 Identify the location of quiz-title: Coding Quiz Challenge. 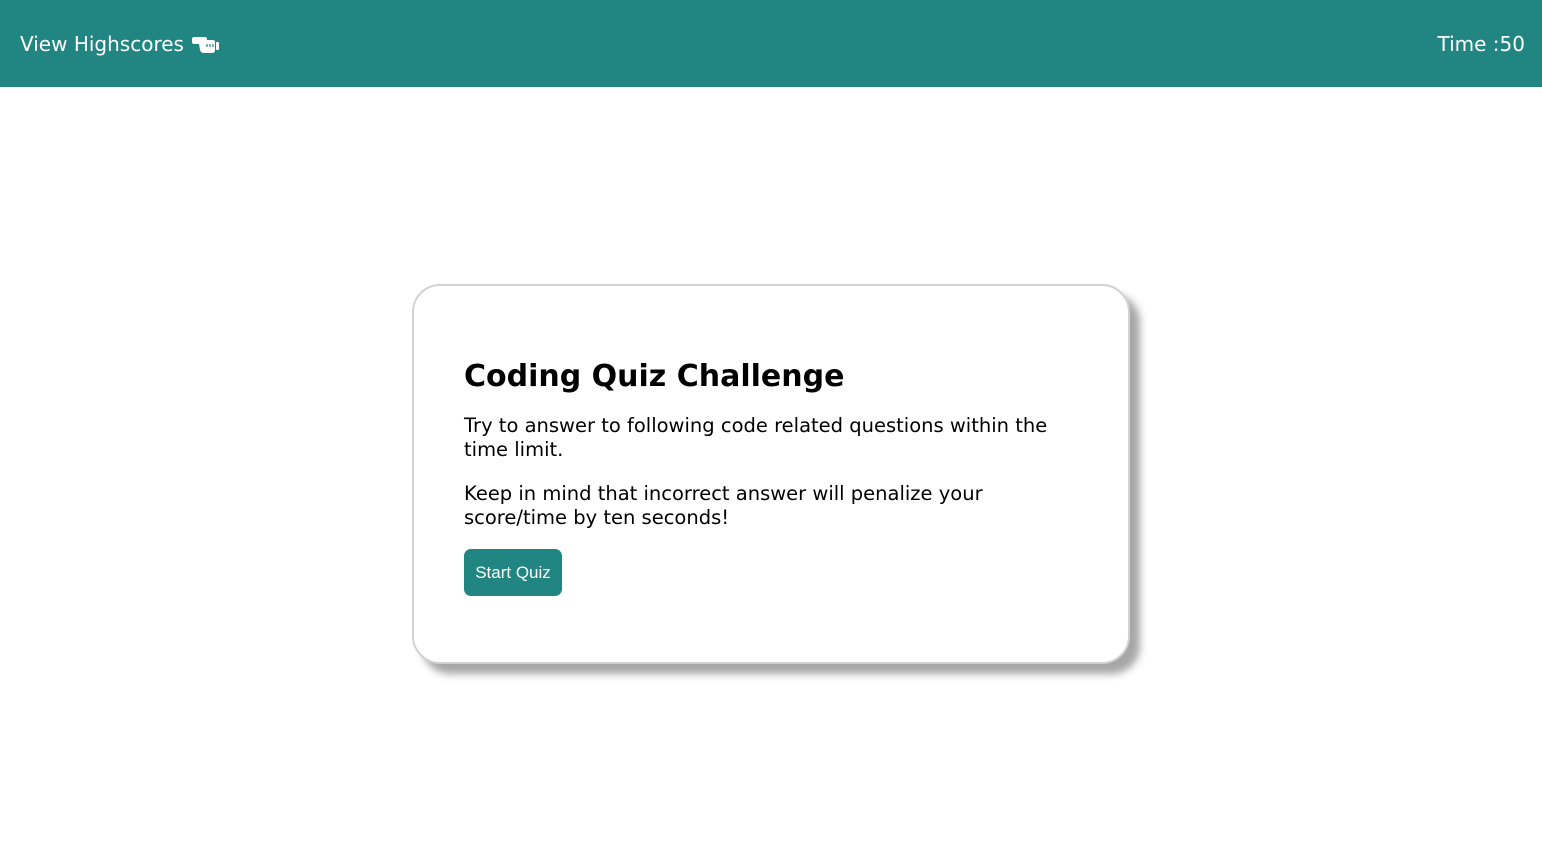
(654, 376).